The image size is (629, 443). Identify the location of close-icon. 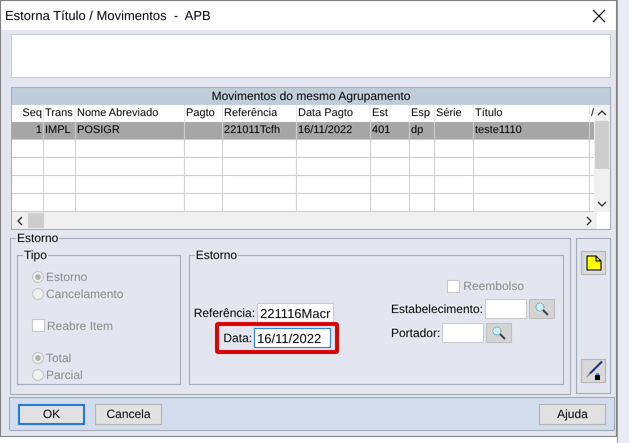
(599, 15).